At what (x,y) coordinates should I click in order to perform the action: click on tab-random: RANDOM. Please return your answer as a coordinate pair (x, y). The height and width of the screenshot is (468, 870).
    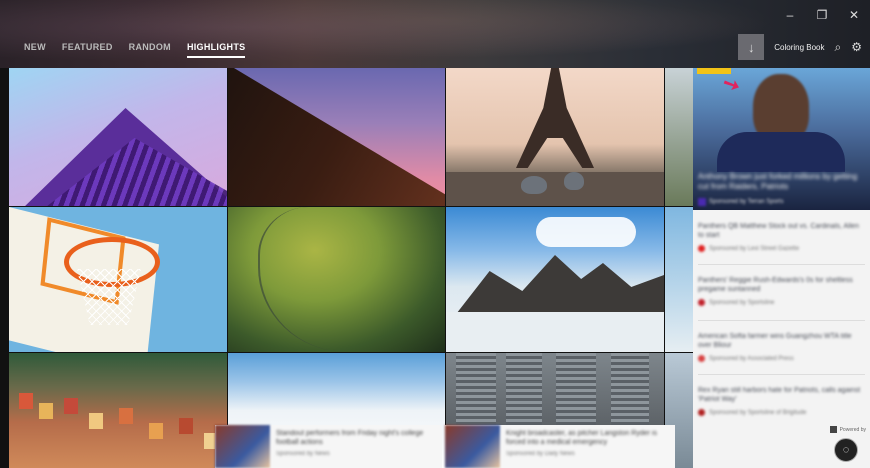
    Looking at the image, I should click on (150, 50).